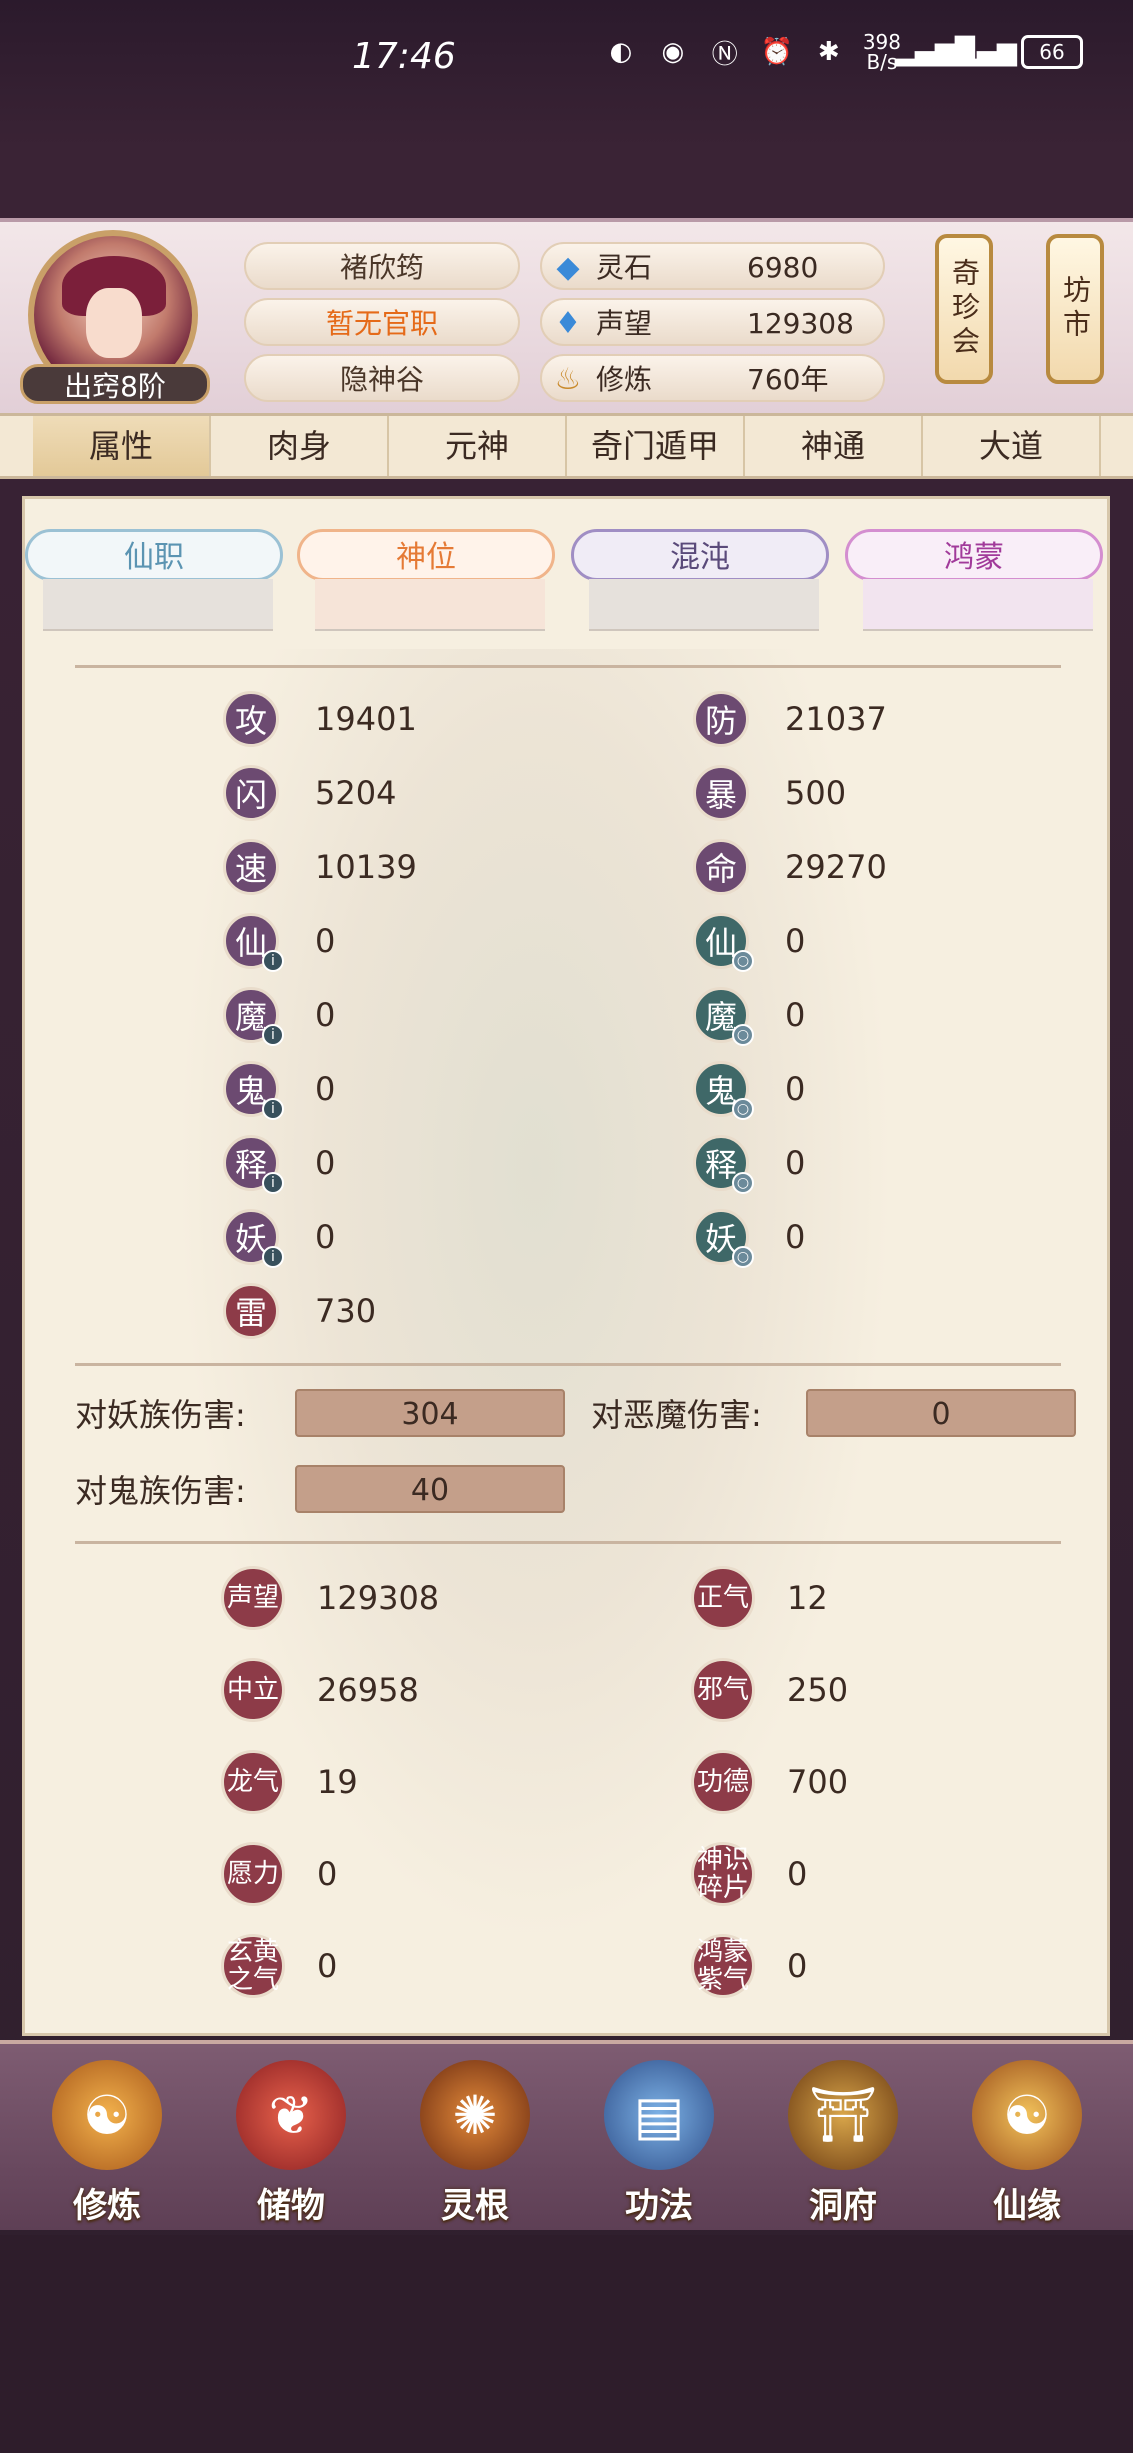 Image resolution: width=1133 pixels, height=2453 pixels. I want to click on stat-value: 29270, so click(836, 867).